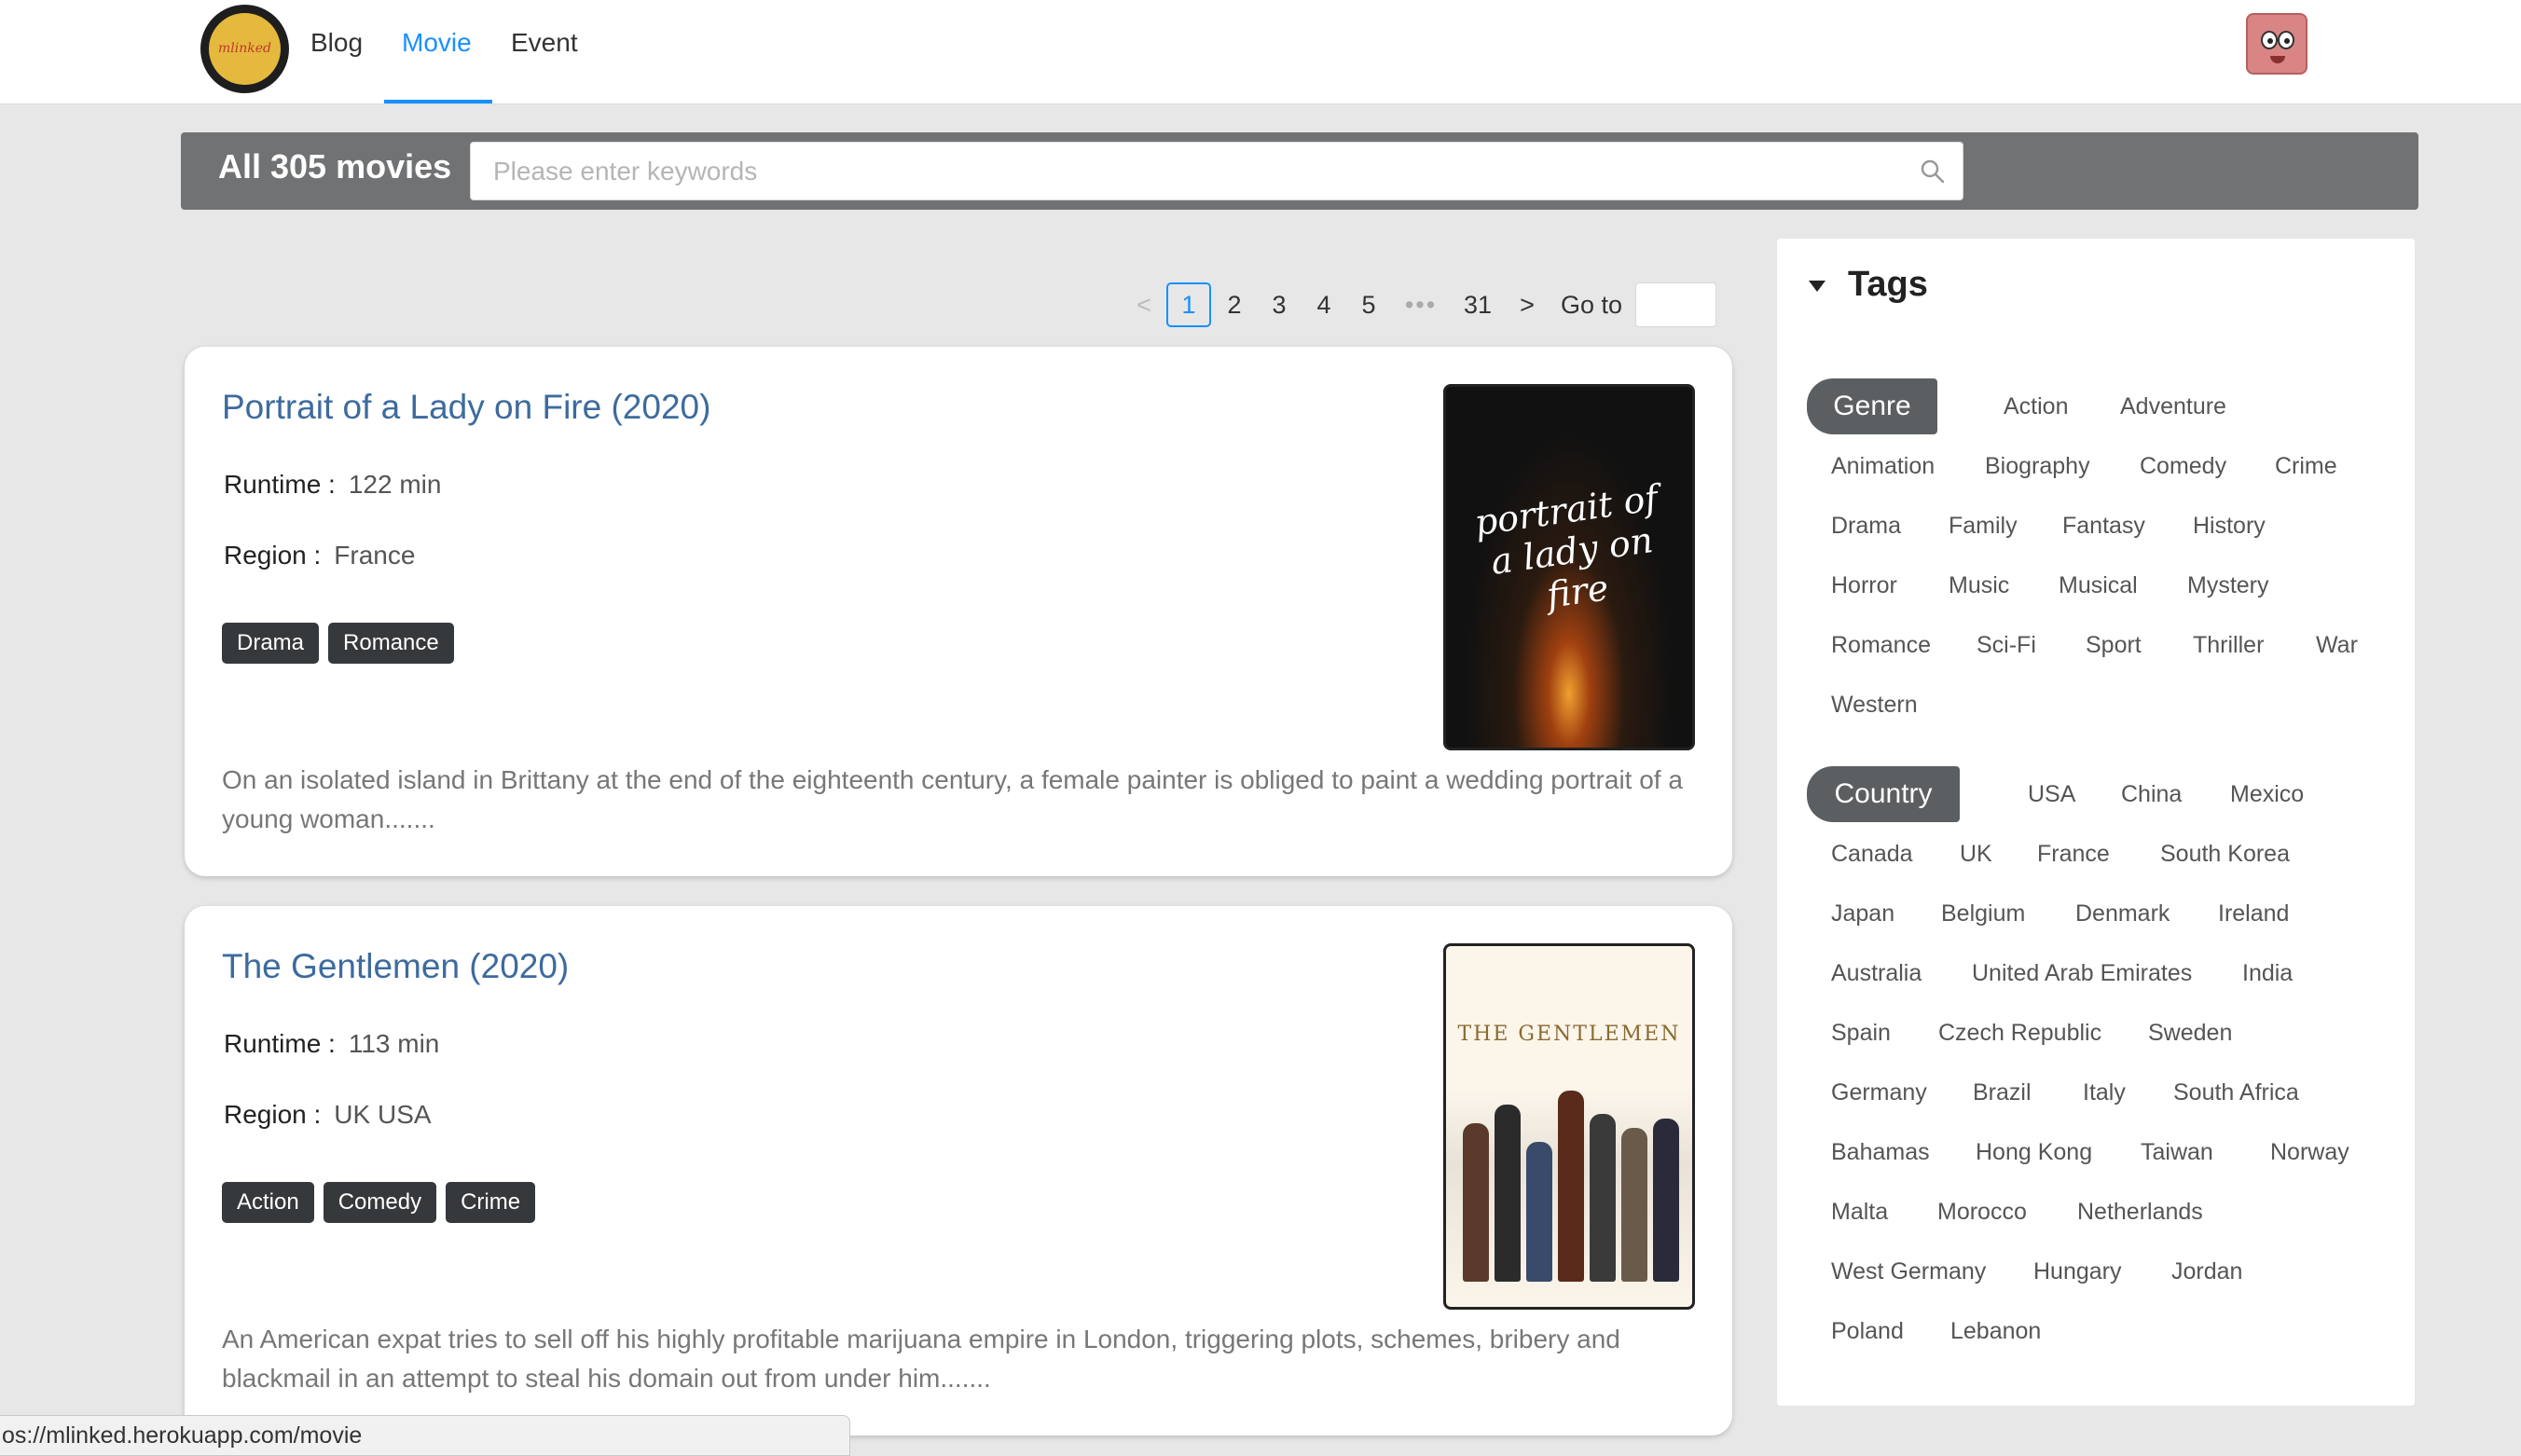 This screenshot has height=1456, width=2521. What do you see at coordinates (2051, 794) in the screenshot?
I see `country-tag: USA` at bounding box center [2051, 794].